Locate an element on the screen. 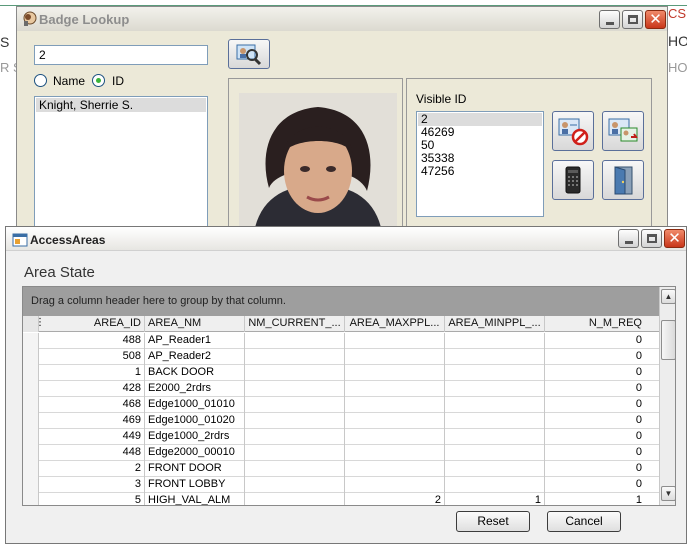 The image size is (687, 544). vertical-scrollbar: ▲ ▼ is located at coordinates (667, 396).